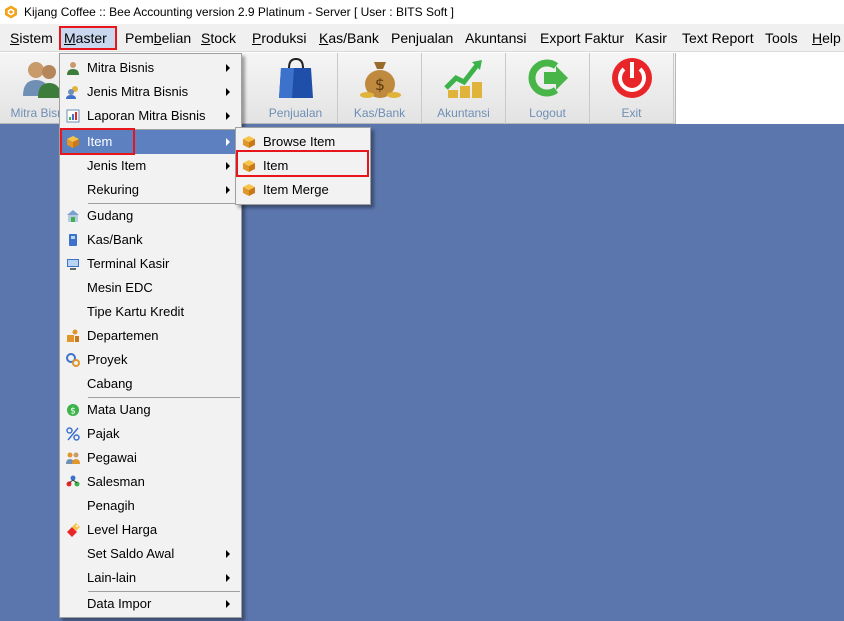 This screenshot has width=844, height=621. What do you see at coordinates (379, 113) in the screenshot?
I see `toolbar-kas-bank-label: Kas/Bank` at bounding box center [379, 113].